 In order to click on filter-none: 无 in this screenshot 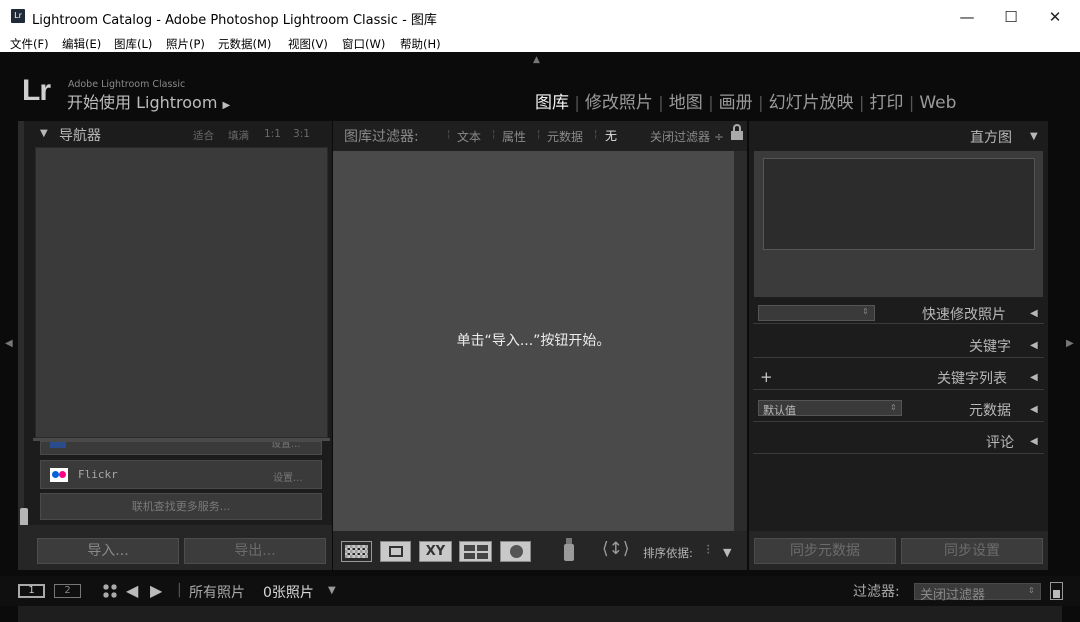, I will do `click(611, 135)`.